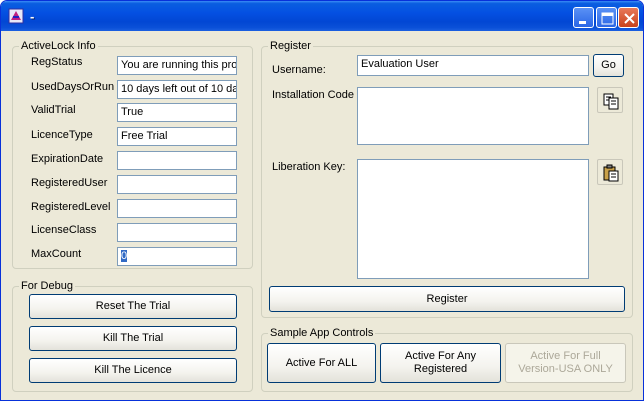 This screenshot has height=401, width=644. I want to click on licenseclass-label: LicenseClass, so click(64, 230).